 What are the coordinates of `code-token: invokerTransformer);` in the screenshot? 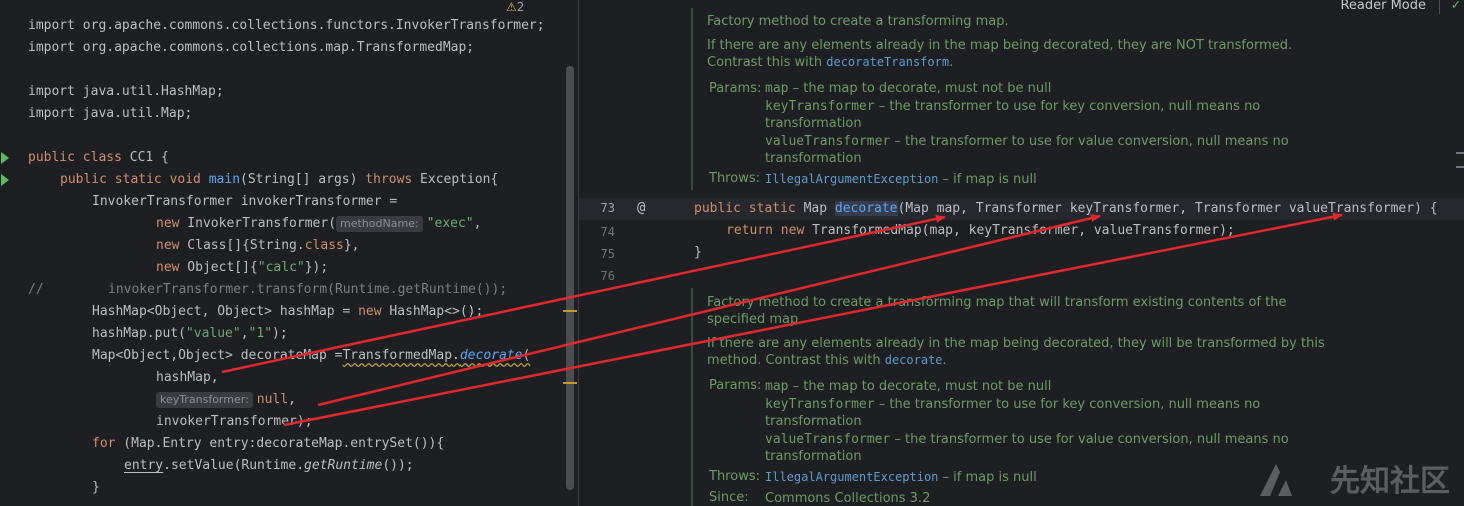 It's located at (234, 421).